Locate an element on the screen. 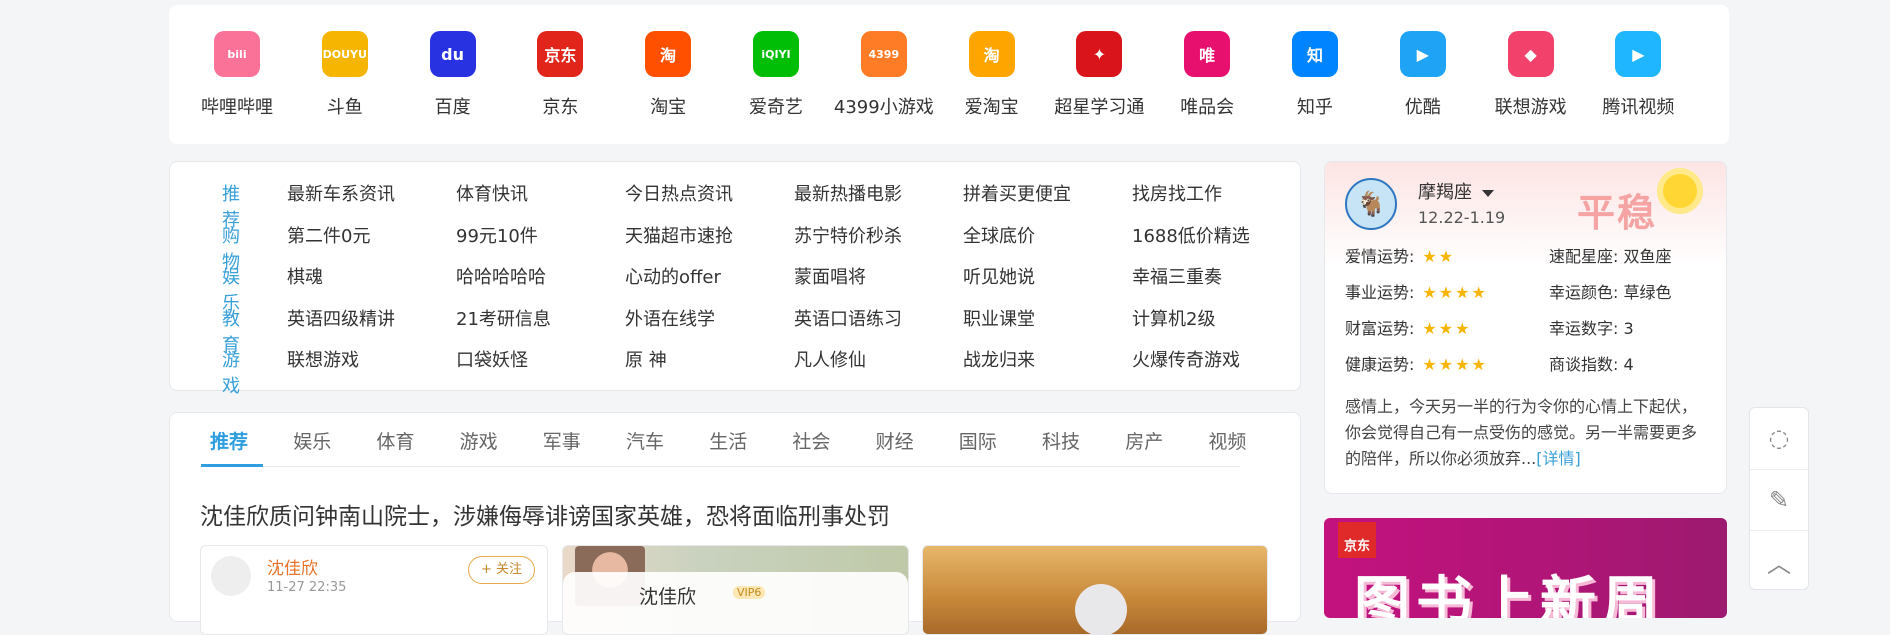 This screenshot has height=635, width=1890. tab-3: 游戏 is located at coordinates (479, 440).